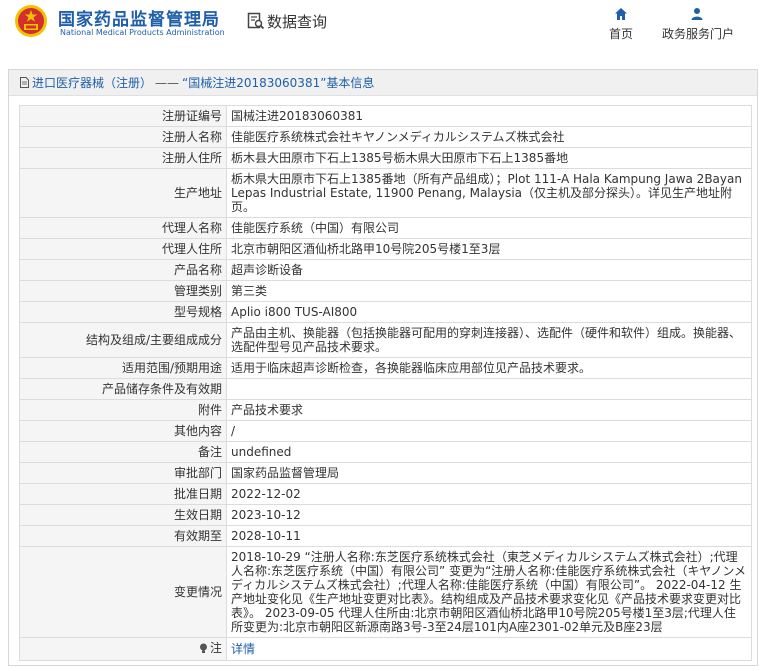  Describe the element at coordinates (123, 193) in the screenshot. I see `row-label: 生产地址` at that location.